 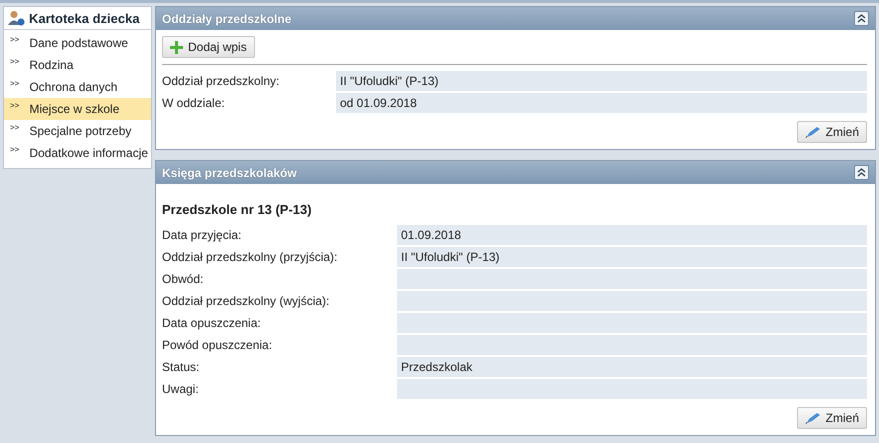 I want to click on field-label: Oddział przedszkolny (przyjścia):, so click(x=250, y=257).